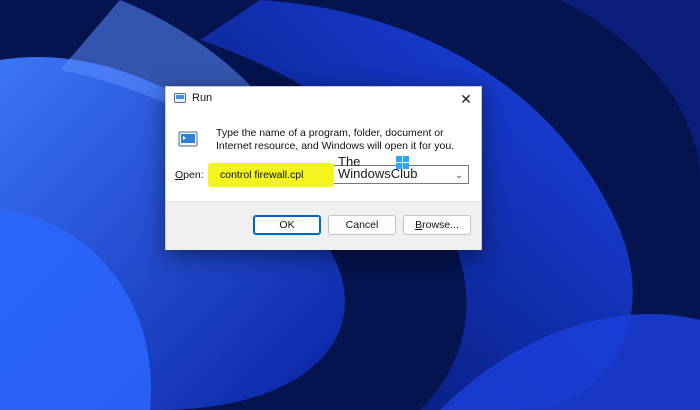  I want to click on open-label-rest: pen:, so click(193, 175).